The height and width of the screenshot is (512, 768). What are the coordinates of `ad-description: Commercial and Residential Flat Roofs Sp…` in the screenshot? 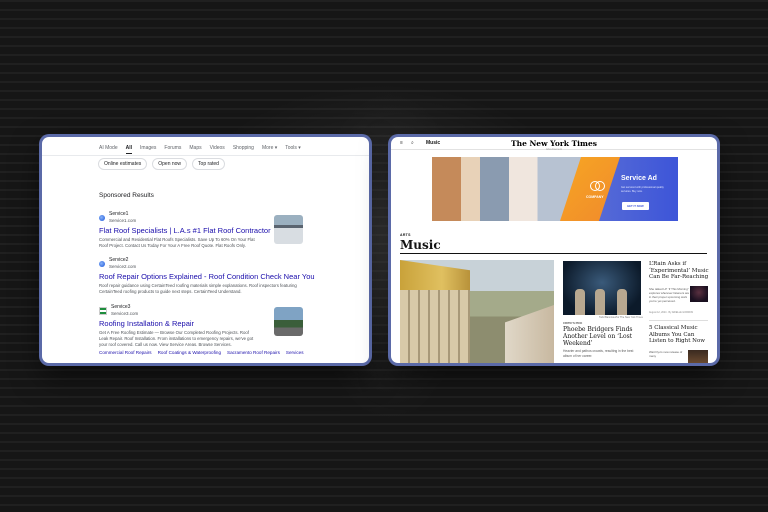 It's located at (177, 242).